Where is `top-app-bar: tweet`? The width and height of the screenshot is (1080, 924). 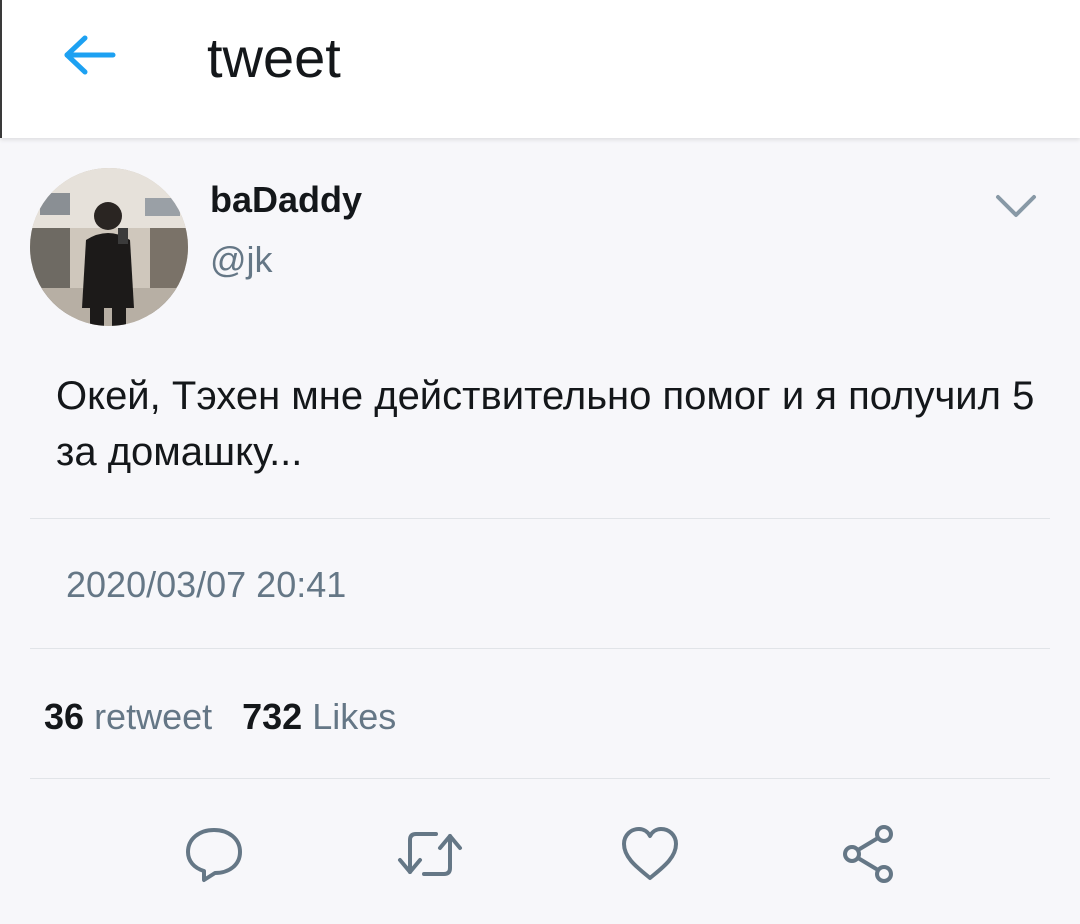 top-app-bar: tweet is located at coordinates (540, 69).